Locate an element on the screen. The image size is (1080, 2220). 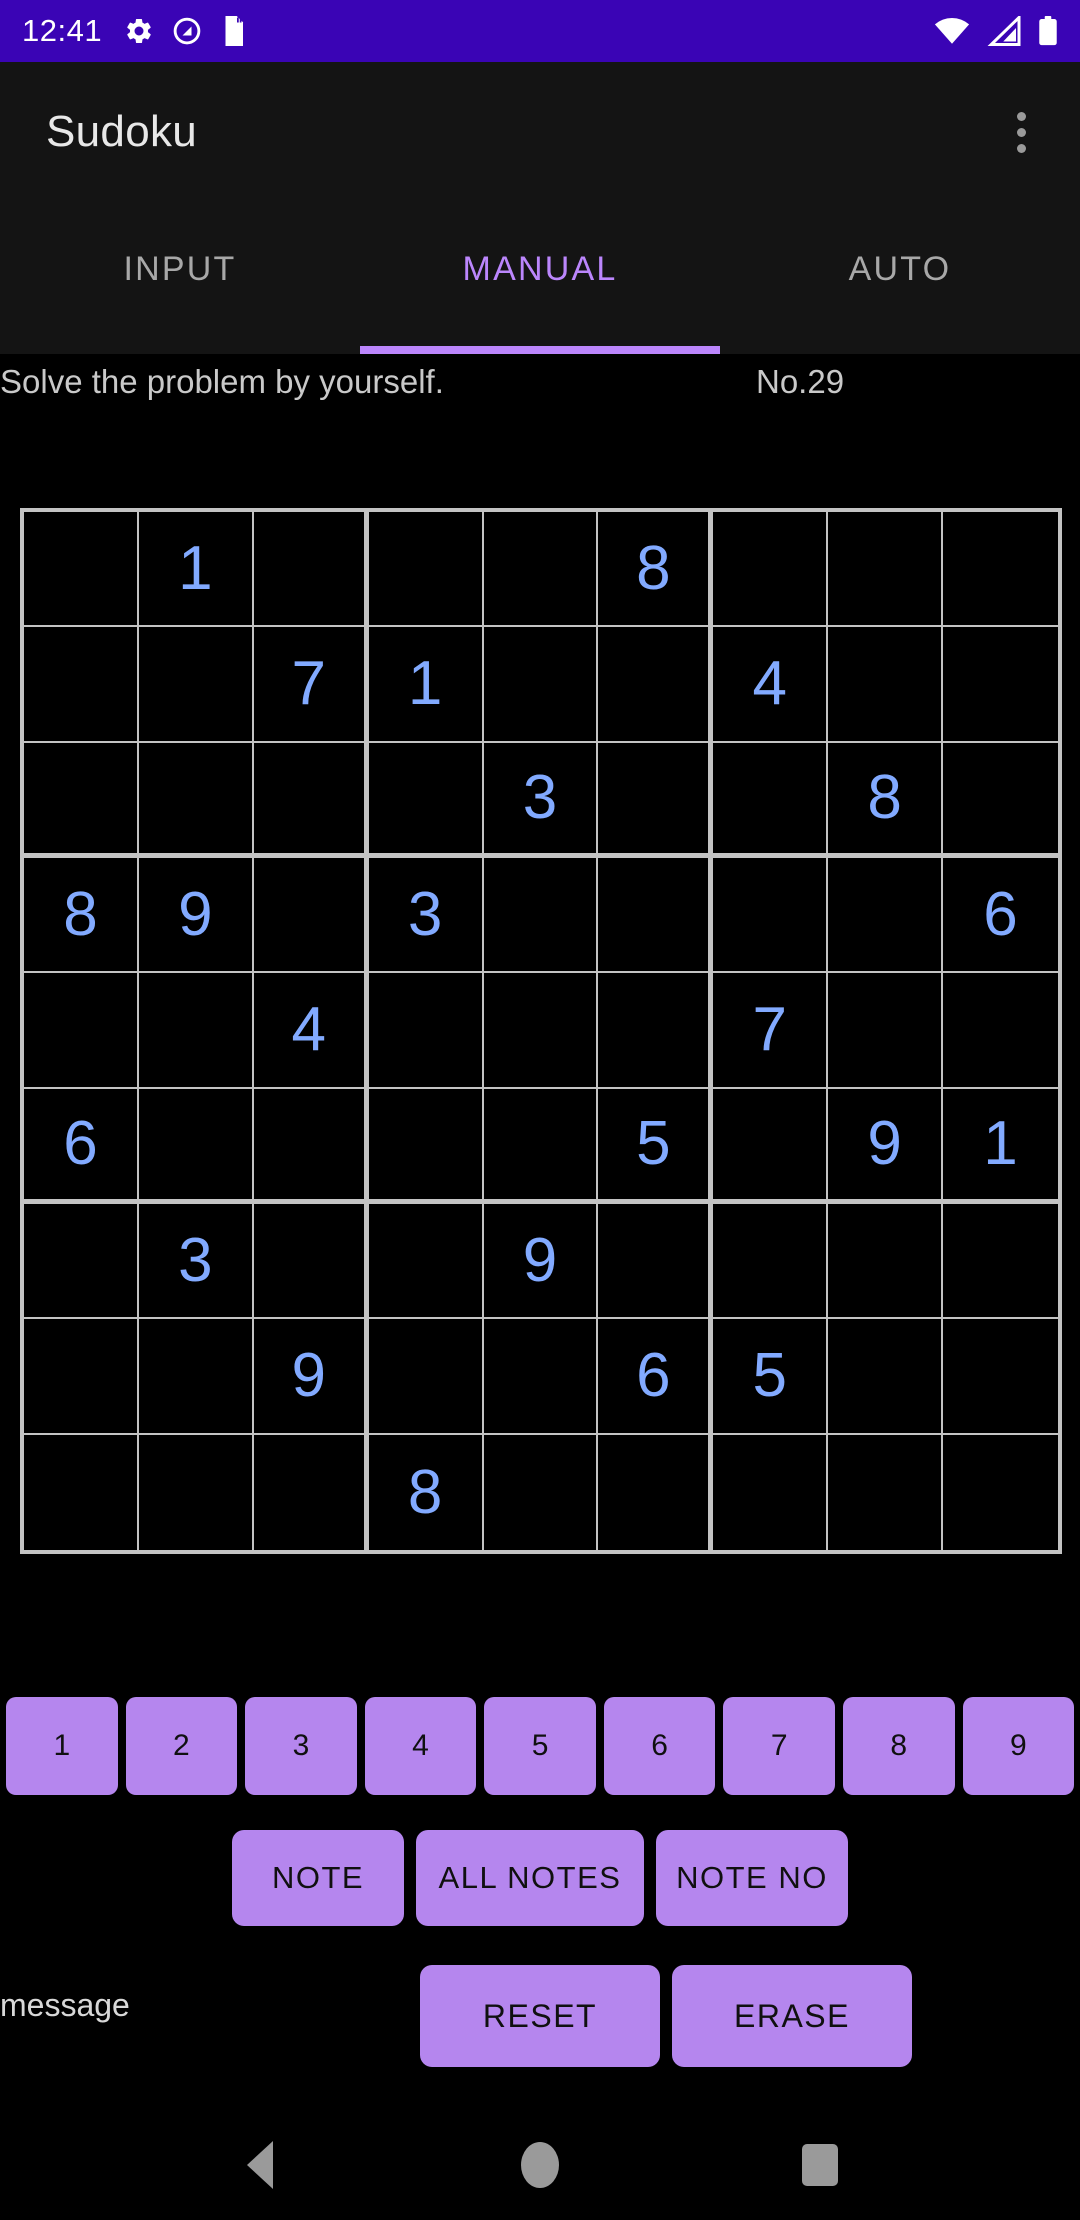
sudoku-cell-r4c8 is located at coordinates (886, 916).